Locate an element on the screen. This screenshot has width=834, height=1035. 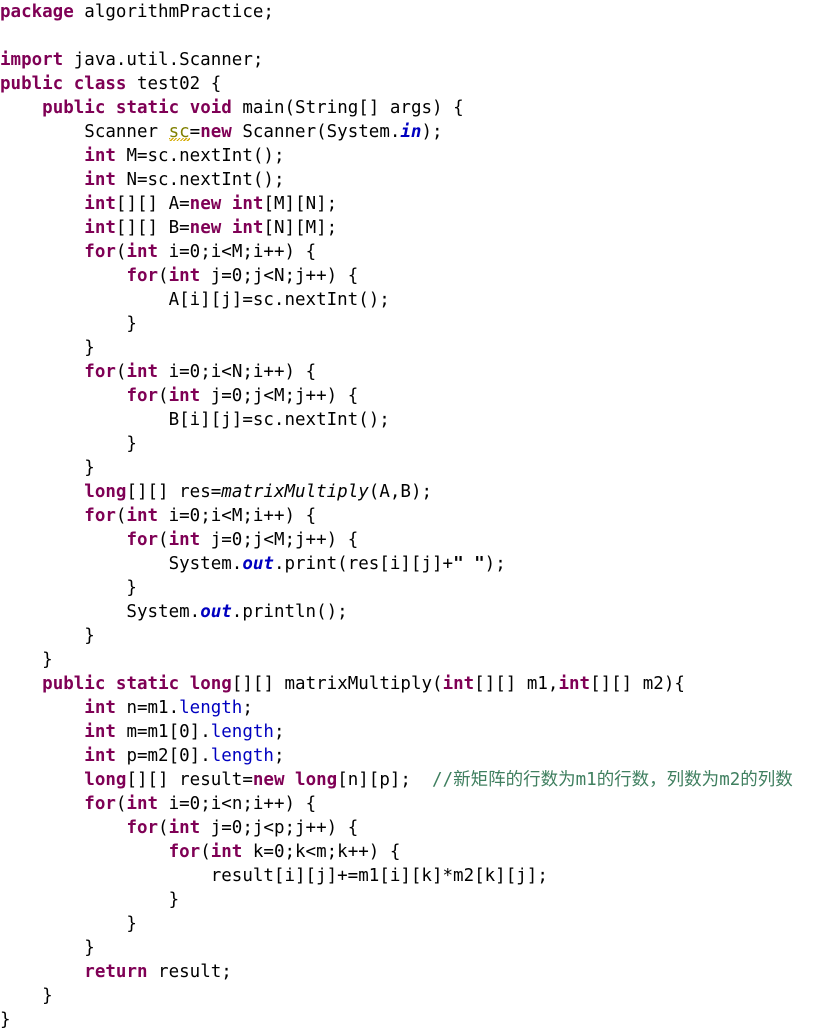
code-line: int m=m1[0].length; is located at coordinates (417, 732).